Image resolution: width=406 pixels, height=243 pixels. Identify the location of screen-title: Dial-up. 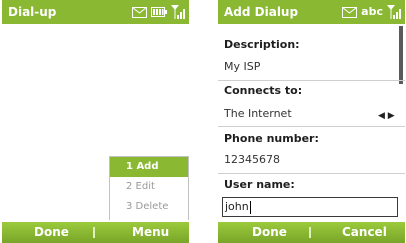
(32, 12).